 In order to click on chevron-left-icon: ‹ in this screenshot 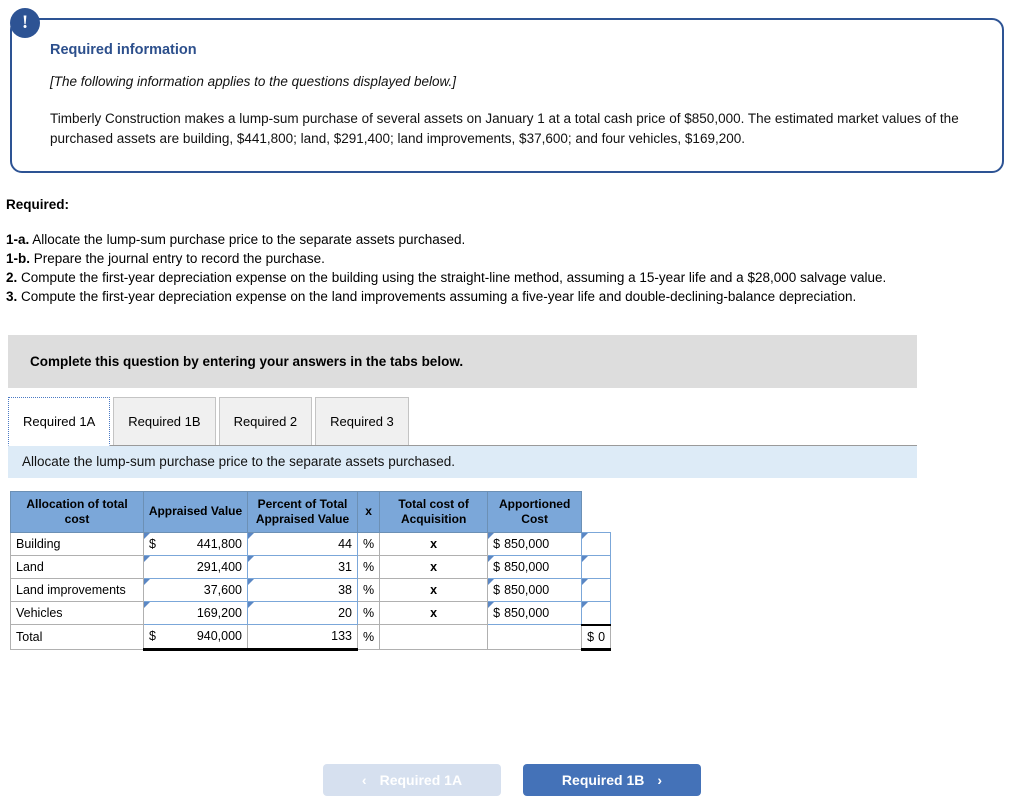, I will do `click(364, 780)`.